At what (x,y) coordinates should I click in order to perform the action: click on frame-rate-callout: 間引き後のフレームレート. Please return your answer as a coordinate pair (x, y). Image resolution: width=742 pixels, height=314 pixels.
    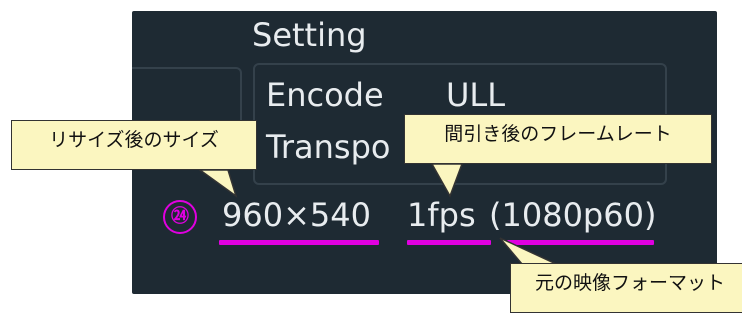
    Looking at the image, I should click on (558, 139).